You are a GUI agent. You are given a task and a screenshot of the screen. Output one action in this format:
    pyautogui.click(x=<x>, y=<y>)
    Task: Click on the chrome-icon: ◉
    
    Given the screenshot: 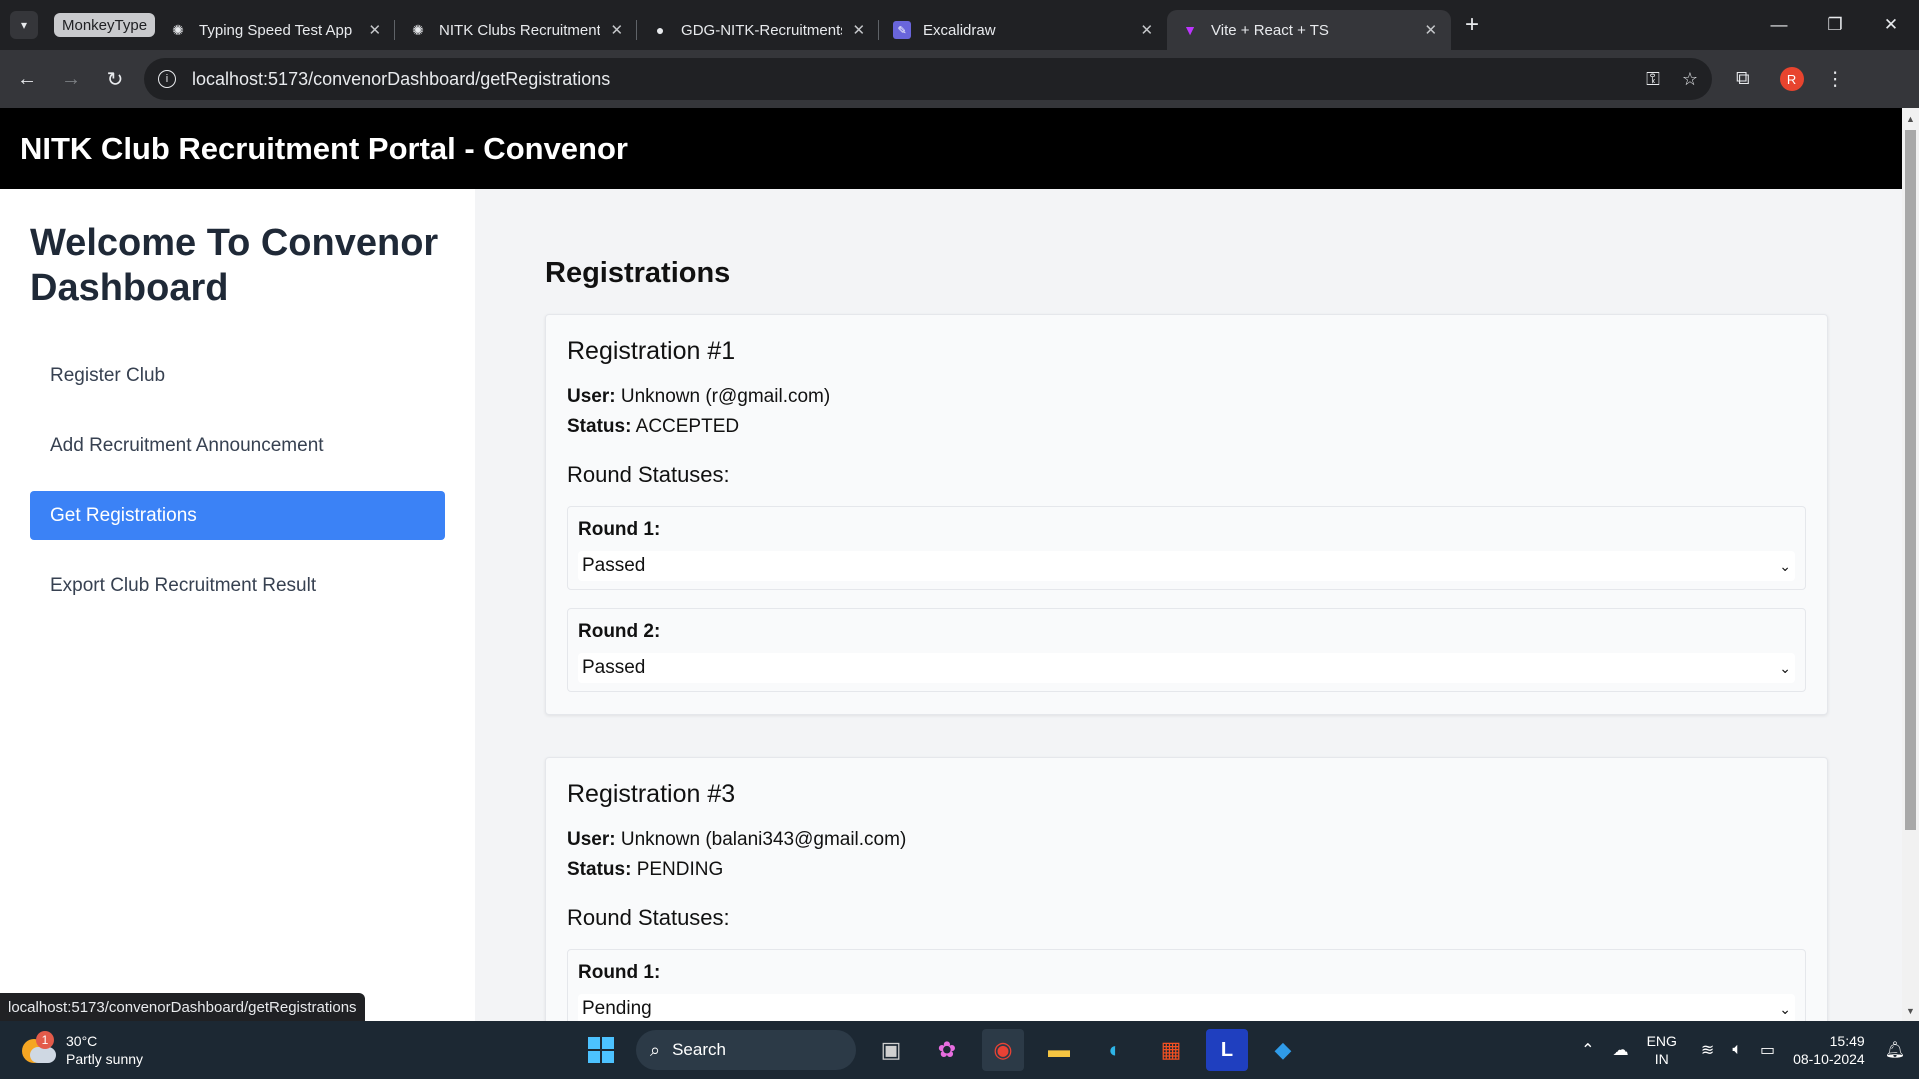 What is the action you would take?
    pyautogui.click(x=1003, y=1050)
    